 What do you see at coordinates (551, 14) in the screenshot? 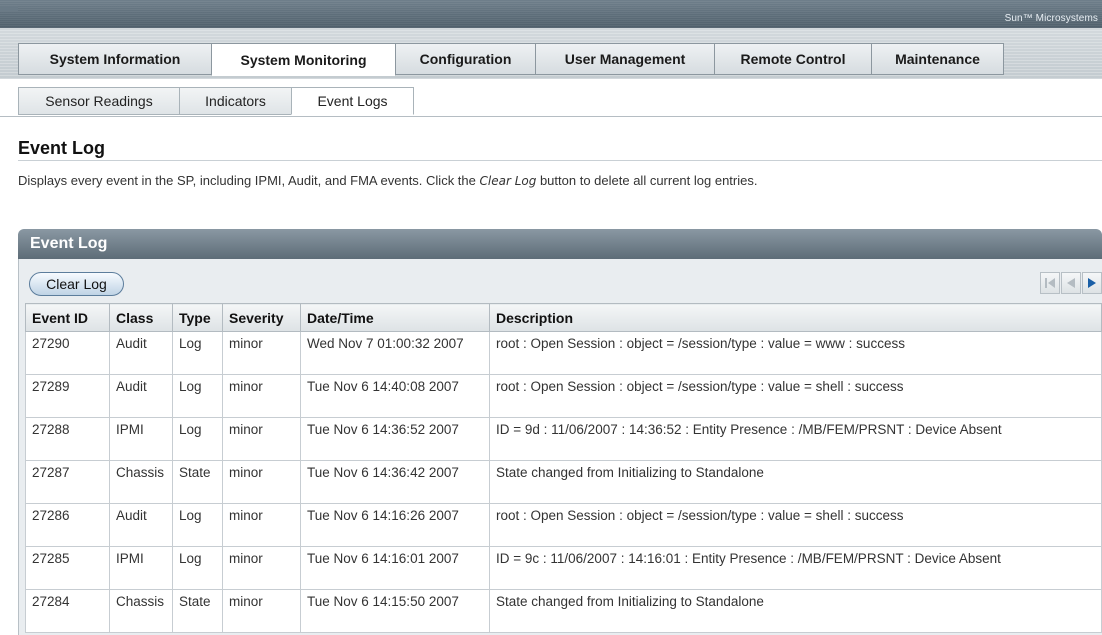
I see `masthead: Sun™ Microsystems` at bounding box center [551, 14].